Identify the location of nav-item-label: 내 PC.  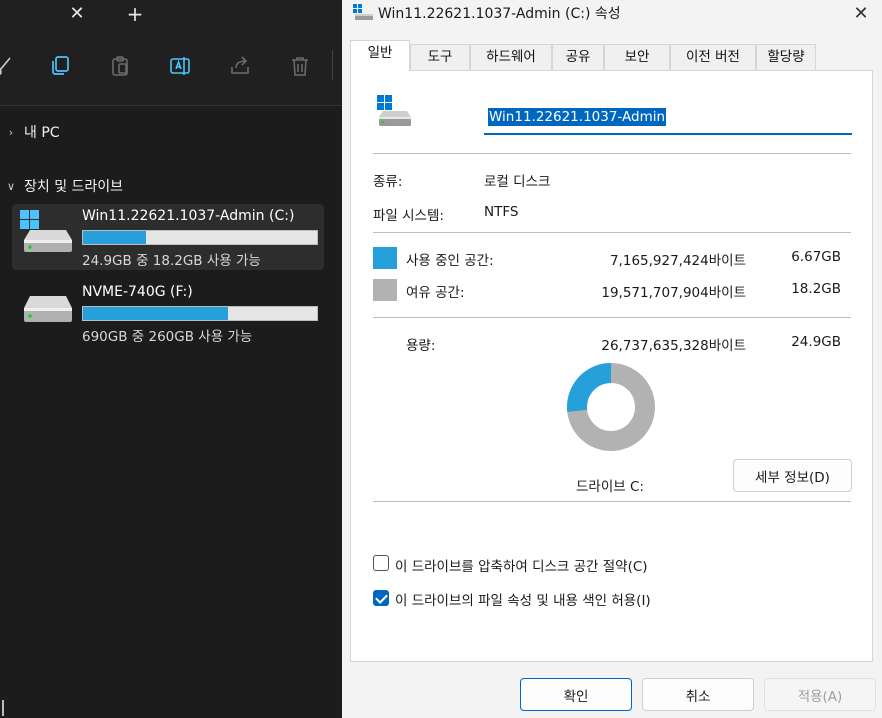
(42, 133).